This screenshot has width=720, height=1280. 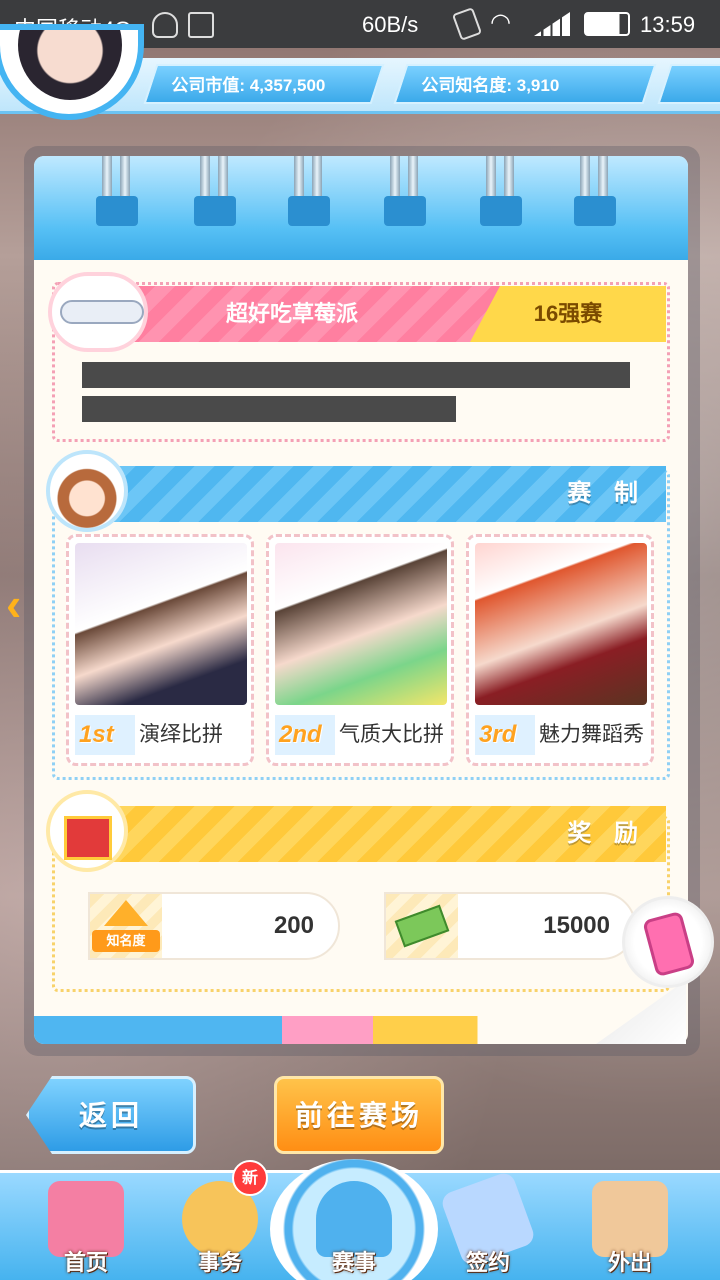 I want to click on round-label: 魅力舞蹈秀, so click(x=591, y=734).